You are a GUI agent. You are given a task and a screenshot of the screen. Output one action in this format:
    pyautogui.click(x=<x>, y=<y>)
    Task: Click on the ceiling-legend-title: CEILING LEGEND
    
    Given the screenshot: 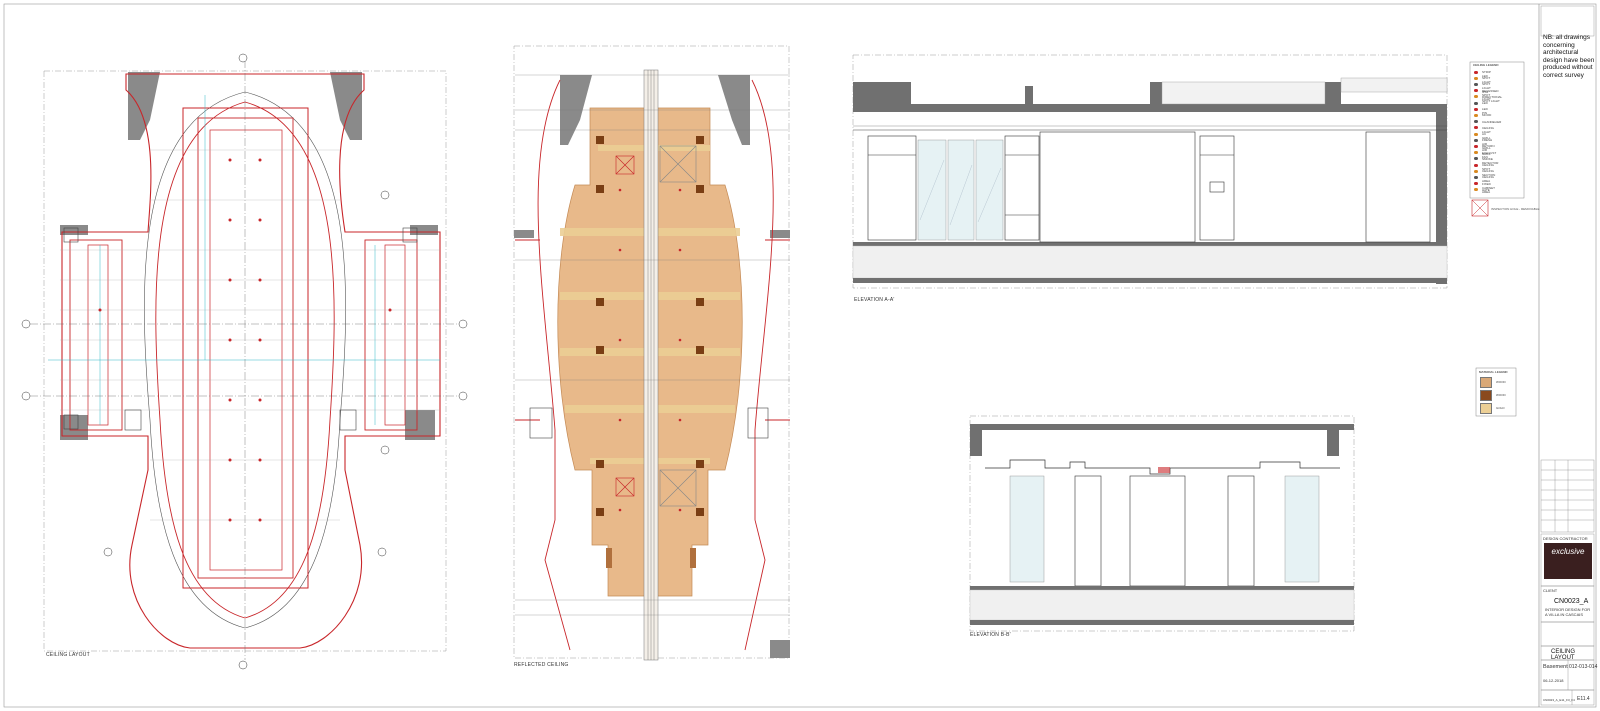 What is the action you would take?
    pyautogui.click(x=1486, y=65)
    